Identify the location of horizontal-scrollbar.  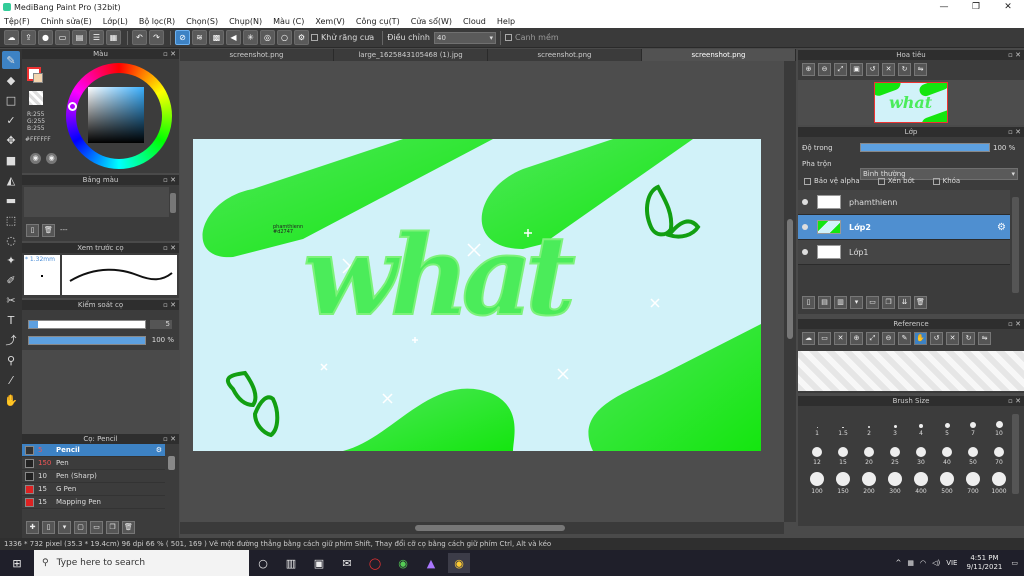
(482, 528).